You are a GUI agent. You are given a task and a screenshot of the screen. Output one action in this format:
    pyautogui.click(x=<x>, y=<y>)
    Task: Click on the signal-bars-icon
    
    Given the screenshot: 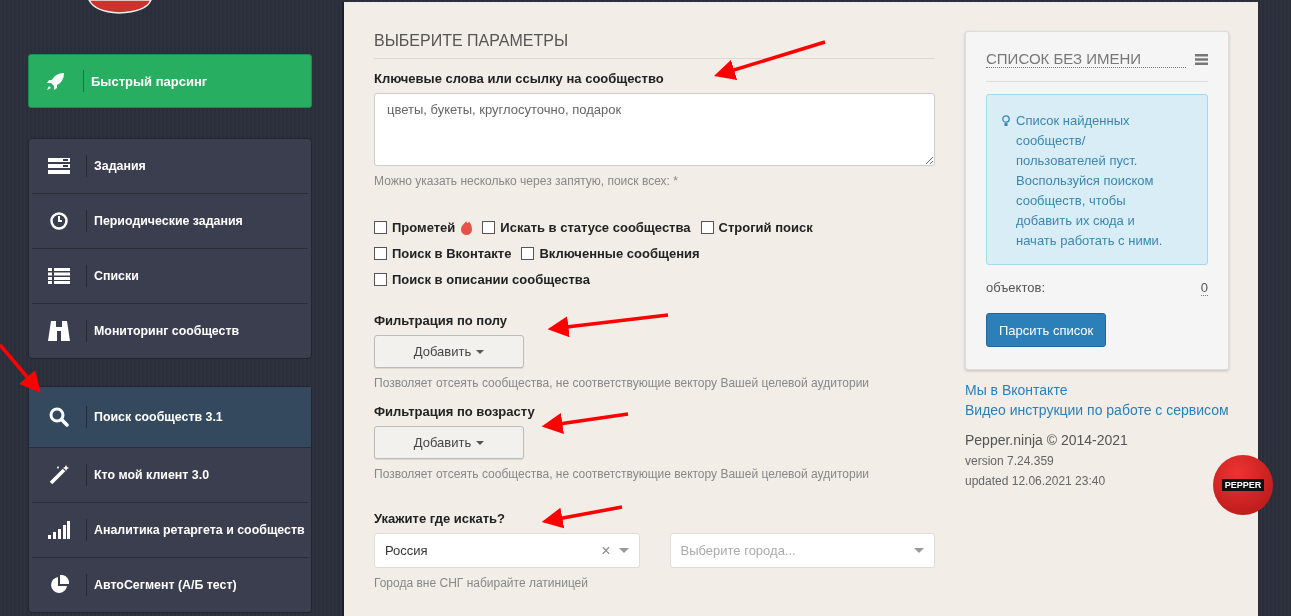 What is the action you would take?
    pyautogui.click(x=59, y=530)
    